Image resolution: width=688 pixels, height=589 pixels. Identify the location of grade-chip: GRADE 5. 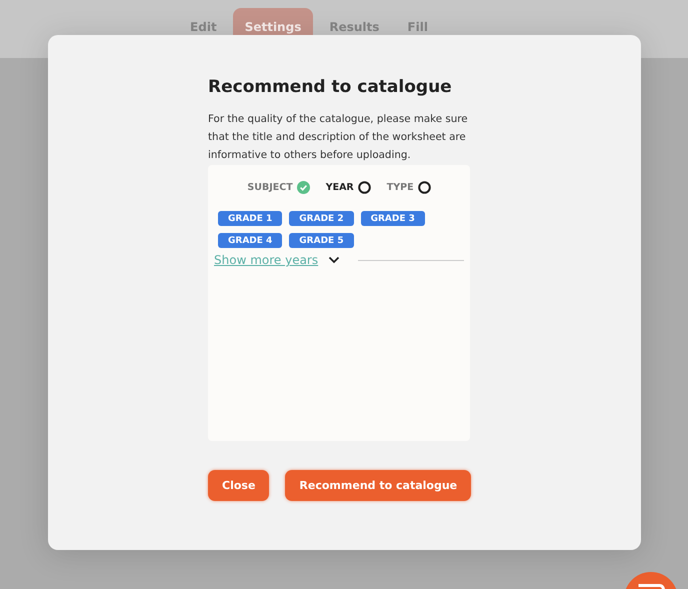
(321, 240).